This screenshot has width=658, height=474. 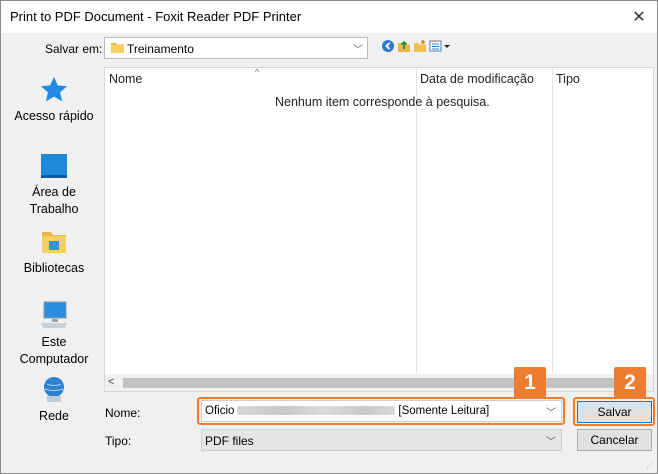 I want to click on column-header-name: Nome, so click(x=125, y=79).